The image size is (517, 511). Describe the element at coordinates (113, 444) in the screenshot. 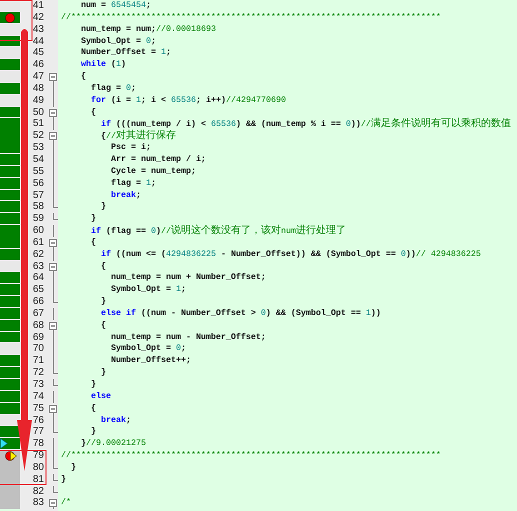

I see `code-line: }//9.00021275` at that location.